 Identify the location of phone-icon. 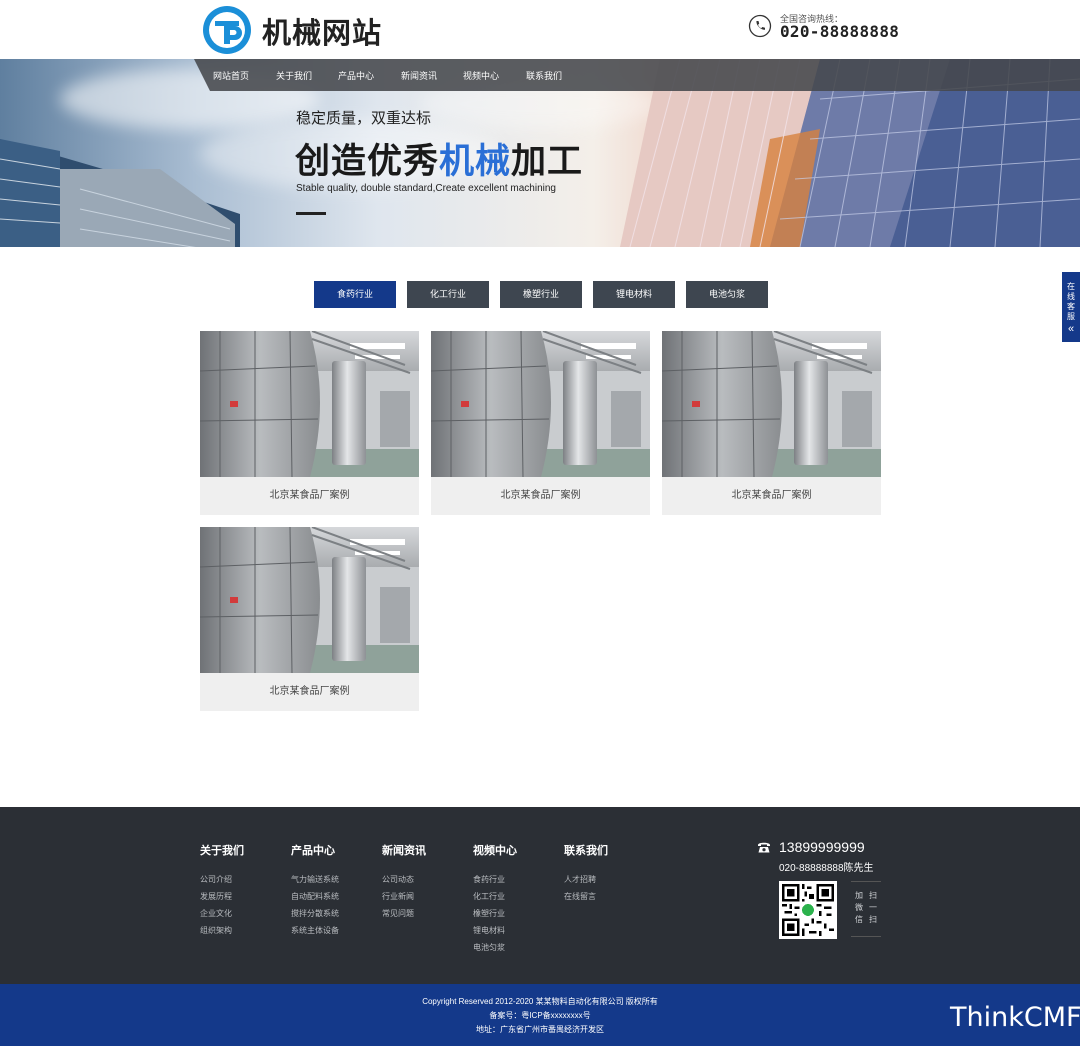
(760, 26).